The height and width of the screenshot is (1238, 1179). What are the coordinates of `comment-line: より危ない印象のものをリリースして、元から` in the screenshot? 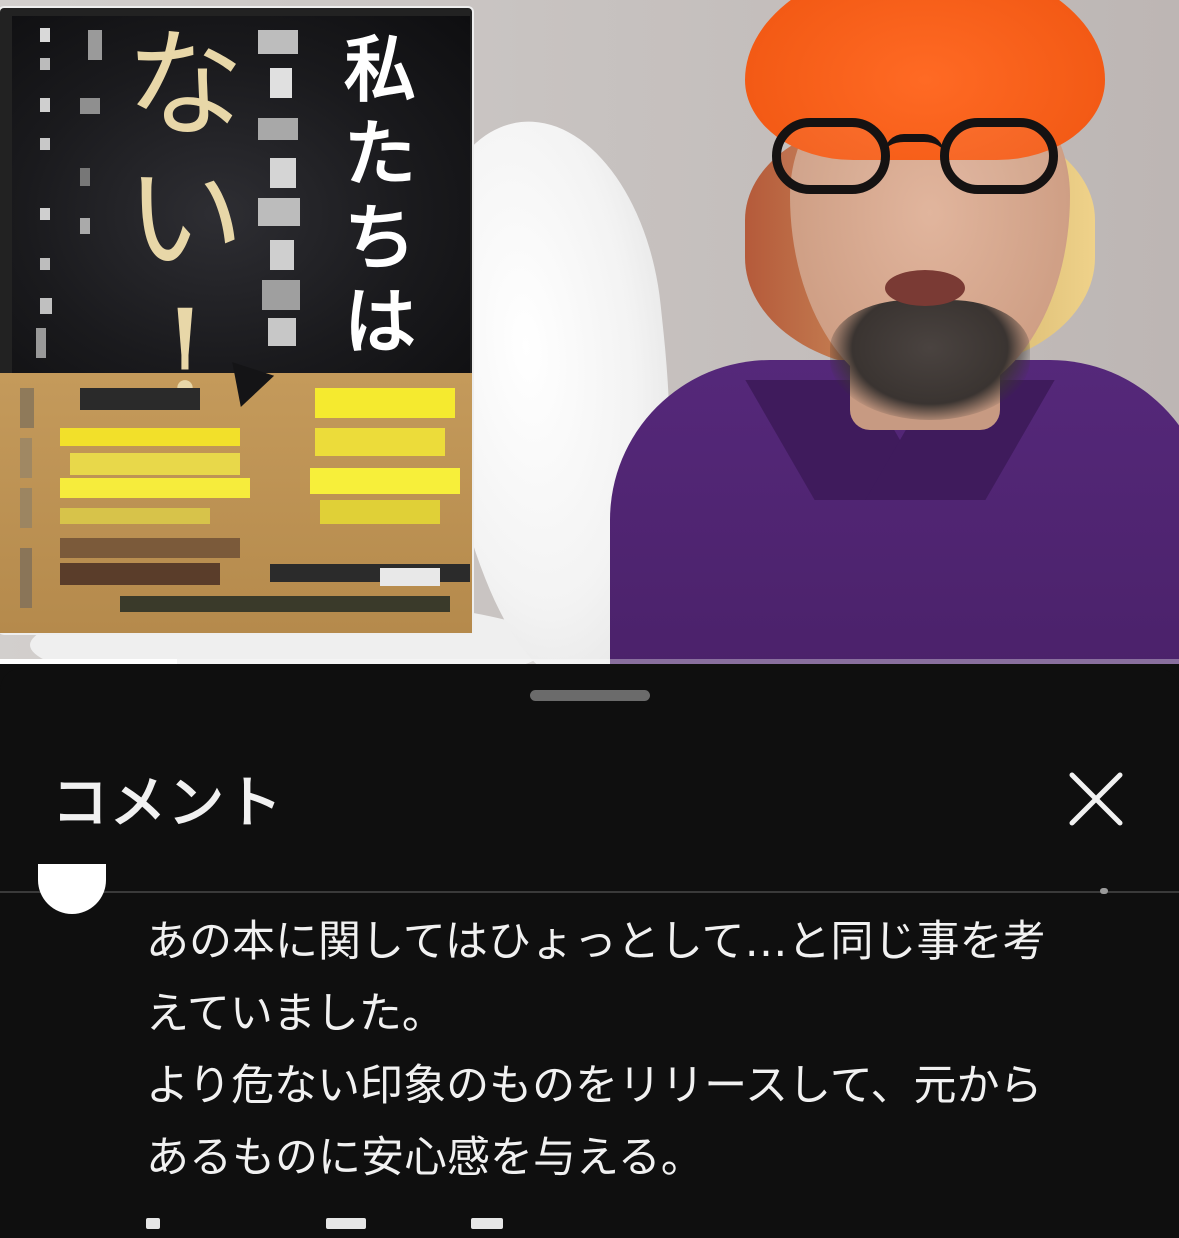 It's located at (594, 1086).